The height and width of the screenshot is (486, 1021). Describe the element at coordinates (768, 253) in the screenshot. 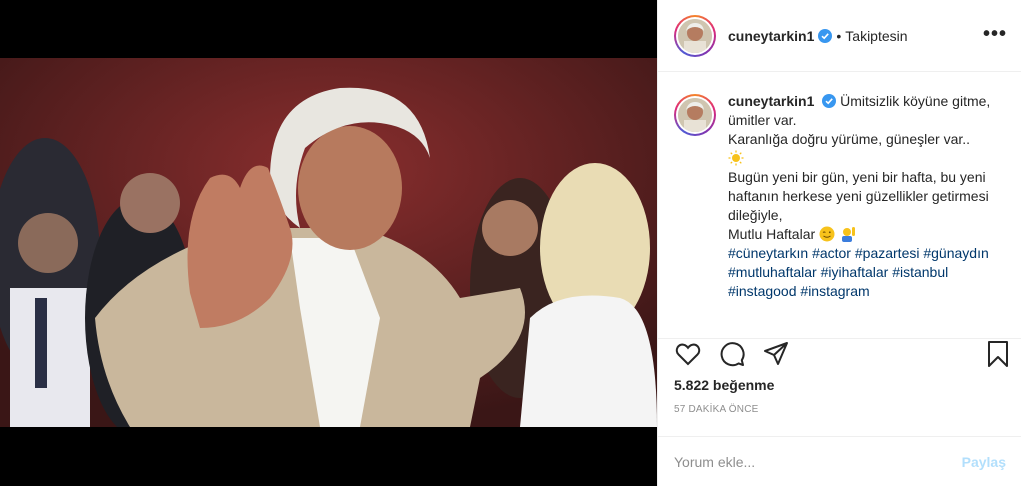

I see `hashtag: #cüneytarkın` at that location.